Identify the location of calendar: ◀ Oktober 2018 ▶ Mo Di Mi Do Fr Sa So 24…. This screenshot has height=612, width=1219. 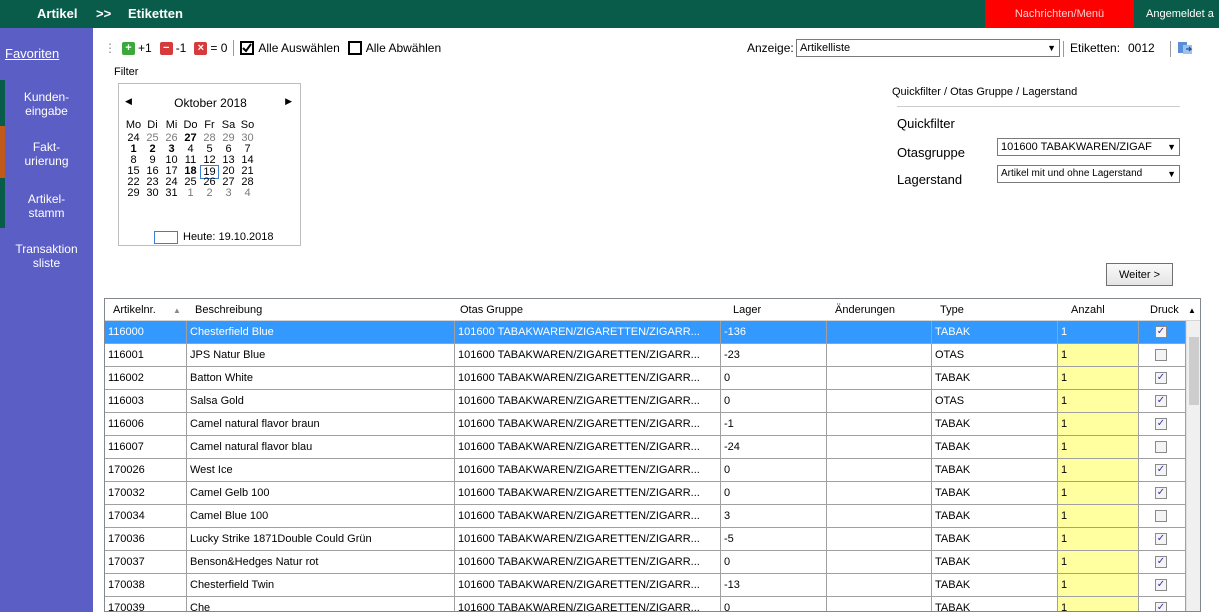
(209, 164).